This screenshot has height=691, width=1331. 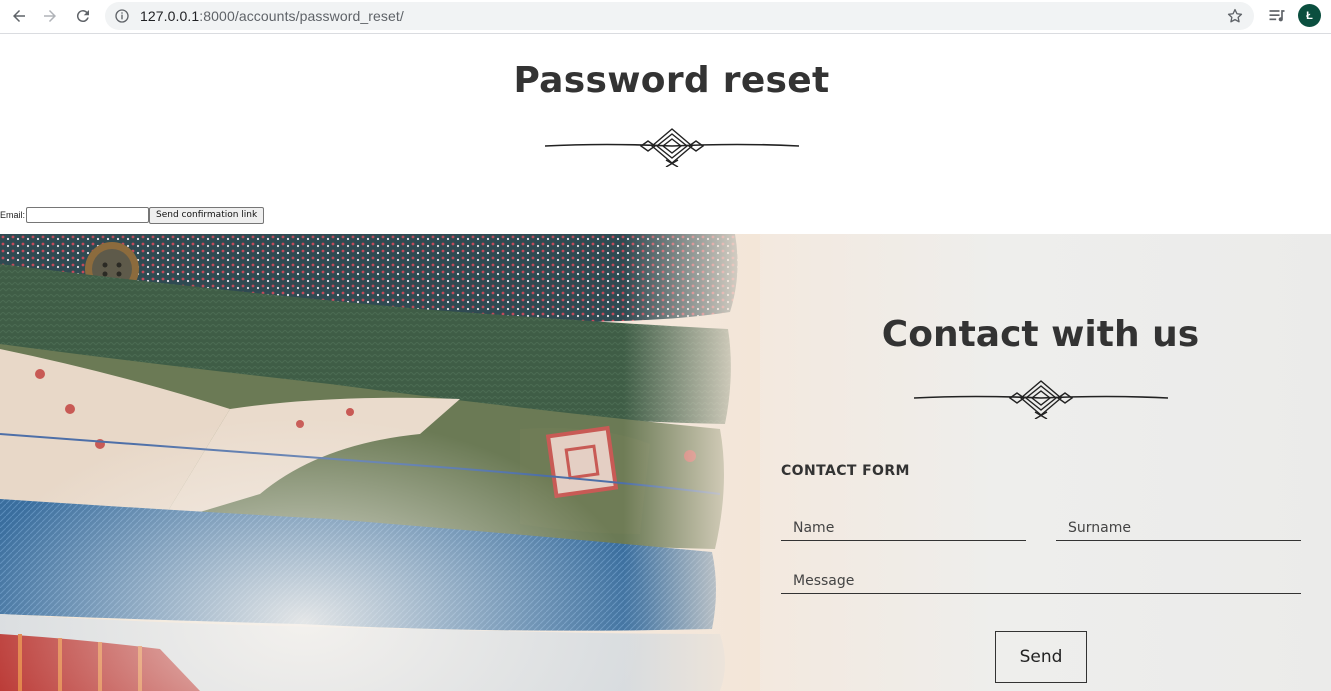 What do you see at coordinates (50, 16) in the screenshot?
I see `forward-arrow-icon` at bounding box center [50, 16].